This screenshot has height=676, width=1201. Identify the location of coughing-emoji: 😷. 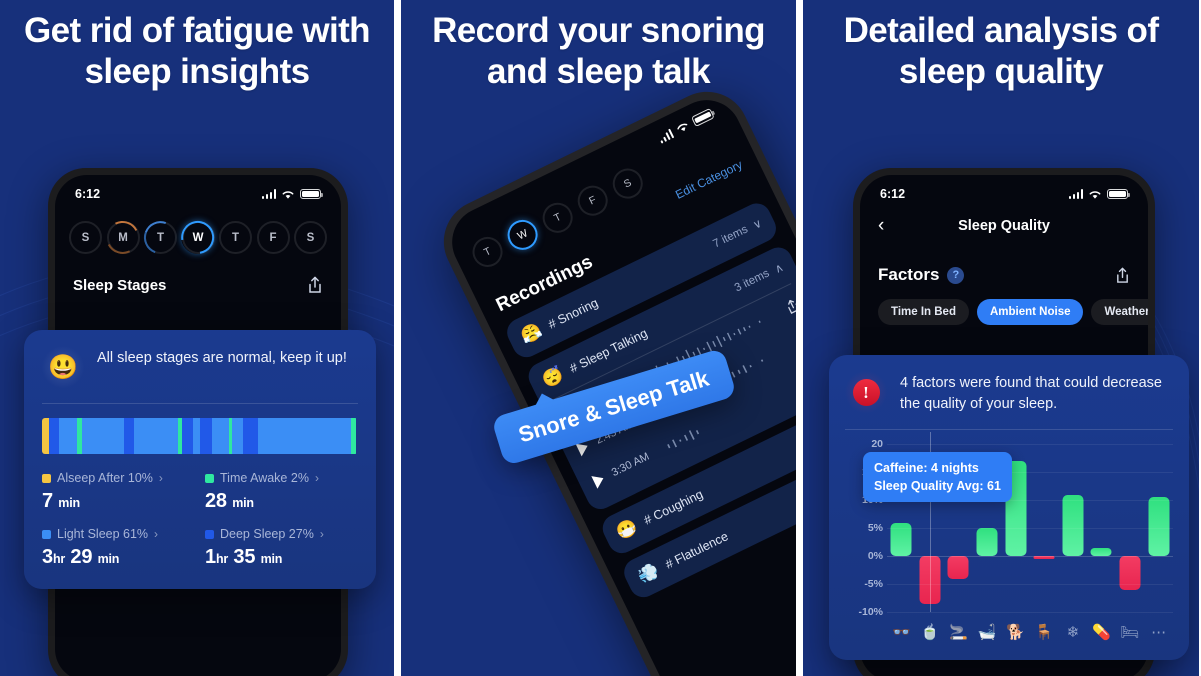
(627, 529).